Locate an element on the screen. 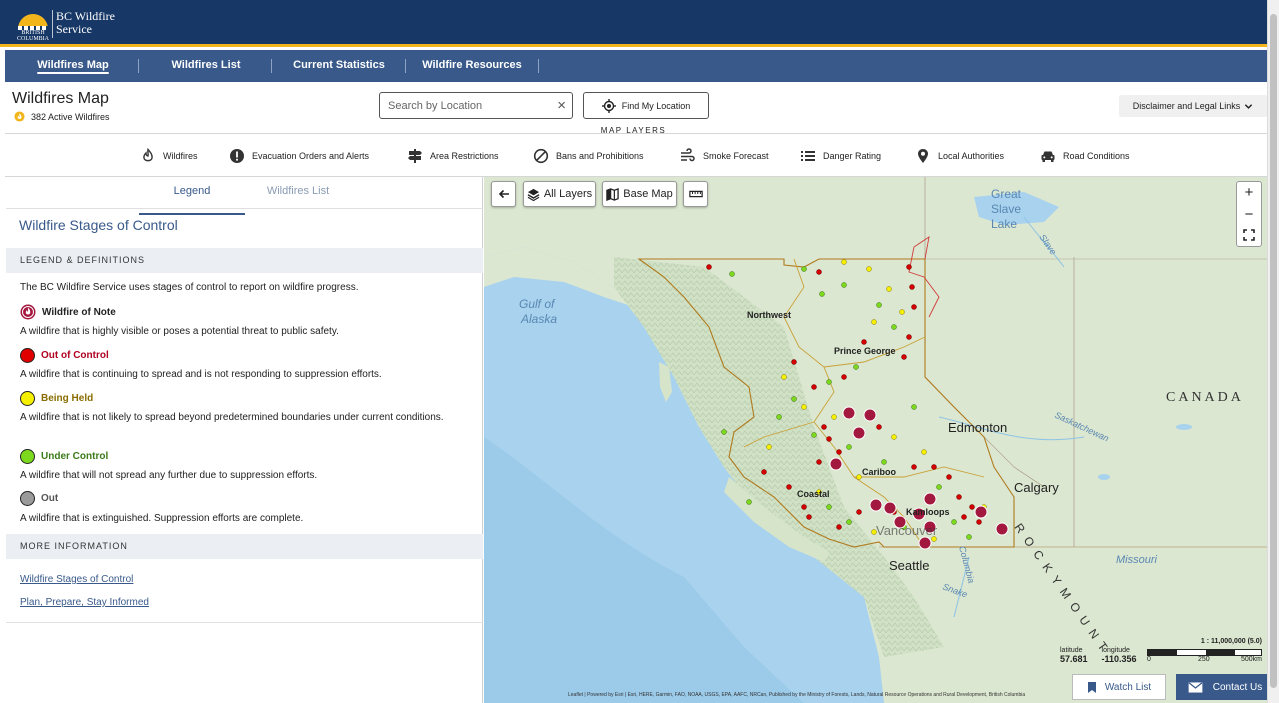 The image size is (1279, 703). base-map-button: Base Map is located at coordinates (639, 194).